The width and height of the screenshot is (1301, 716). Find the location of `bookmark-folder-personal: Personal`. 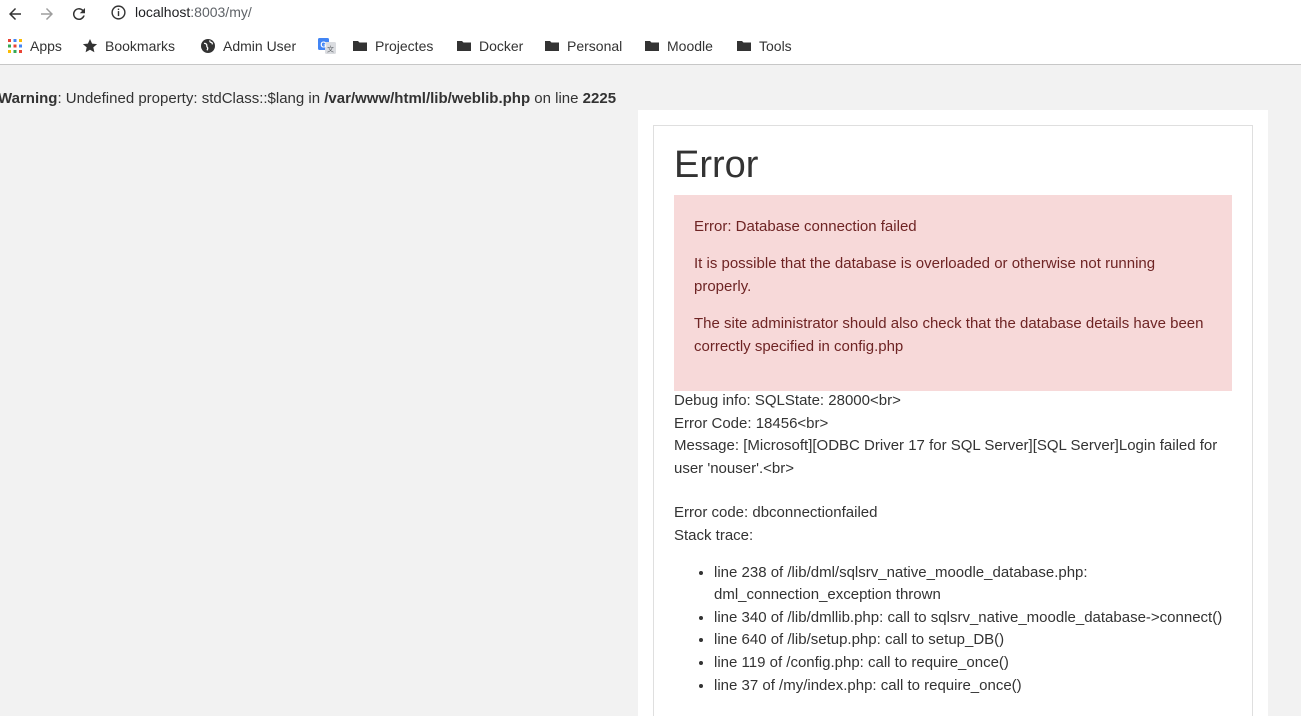

bookmark-folder-personal: Personal is located at coordinates (583, 46).